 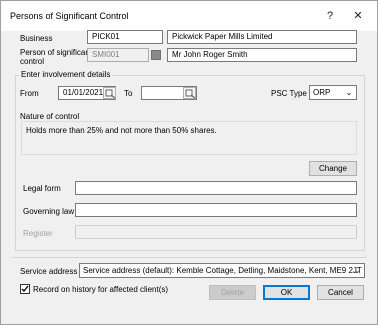 I want to click on to-label: To, so click(x=128, y=93).